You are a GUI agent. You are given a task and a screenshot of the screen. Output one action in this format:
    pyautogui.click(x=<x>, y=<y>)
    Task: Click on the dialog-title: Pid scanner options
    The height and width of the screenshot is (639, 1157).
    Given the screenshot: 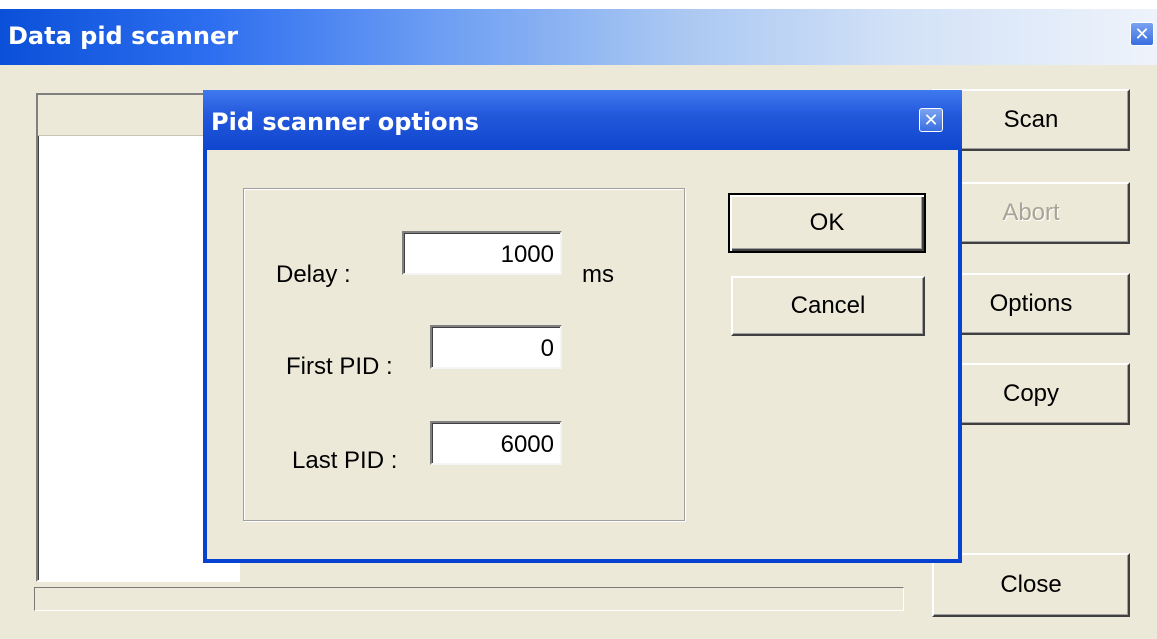 What is the action you would take?
    pyautogui.click(x=345, y=122)
    